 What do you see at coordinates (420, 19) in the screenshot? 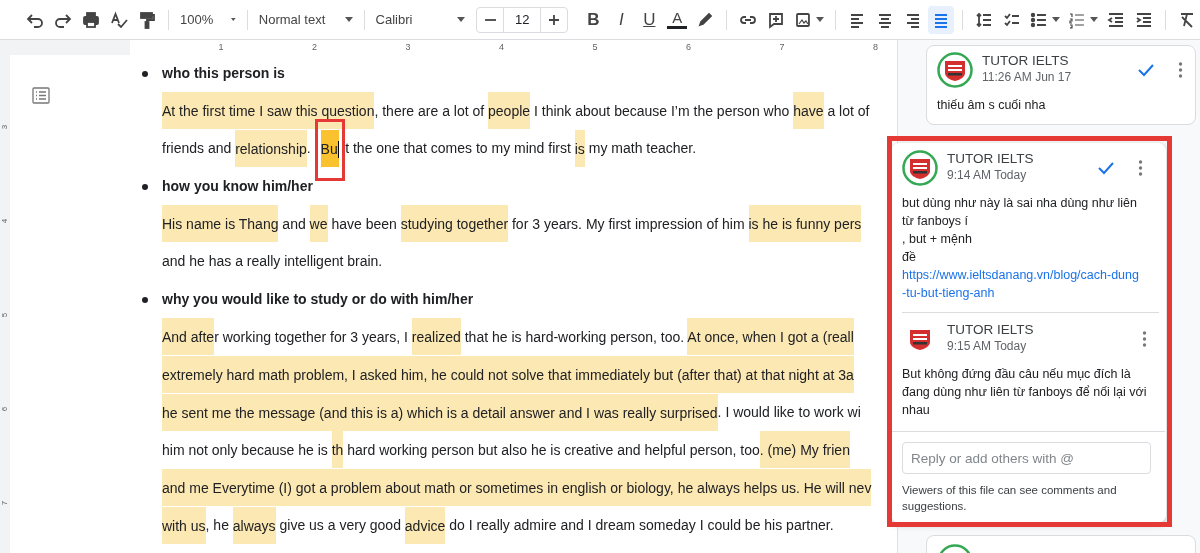
I see `font-dropdown: Calibri` at bounding box center [420, 19].